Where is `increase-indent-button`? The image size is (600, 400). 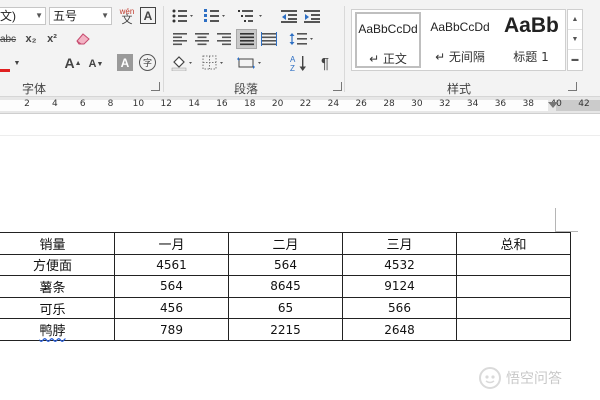 increase-indent-button is located at coordinates (312, 16).